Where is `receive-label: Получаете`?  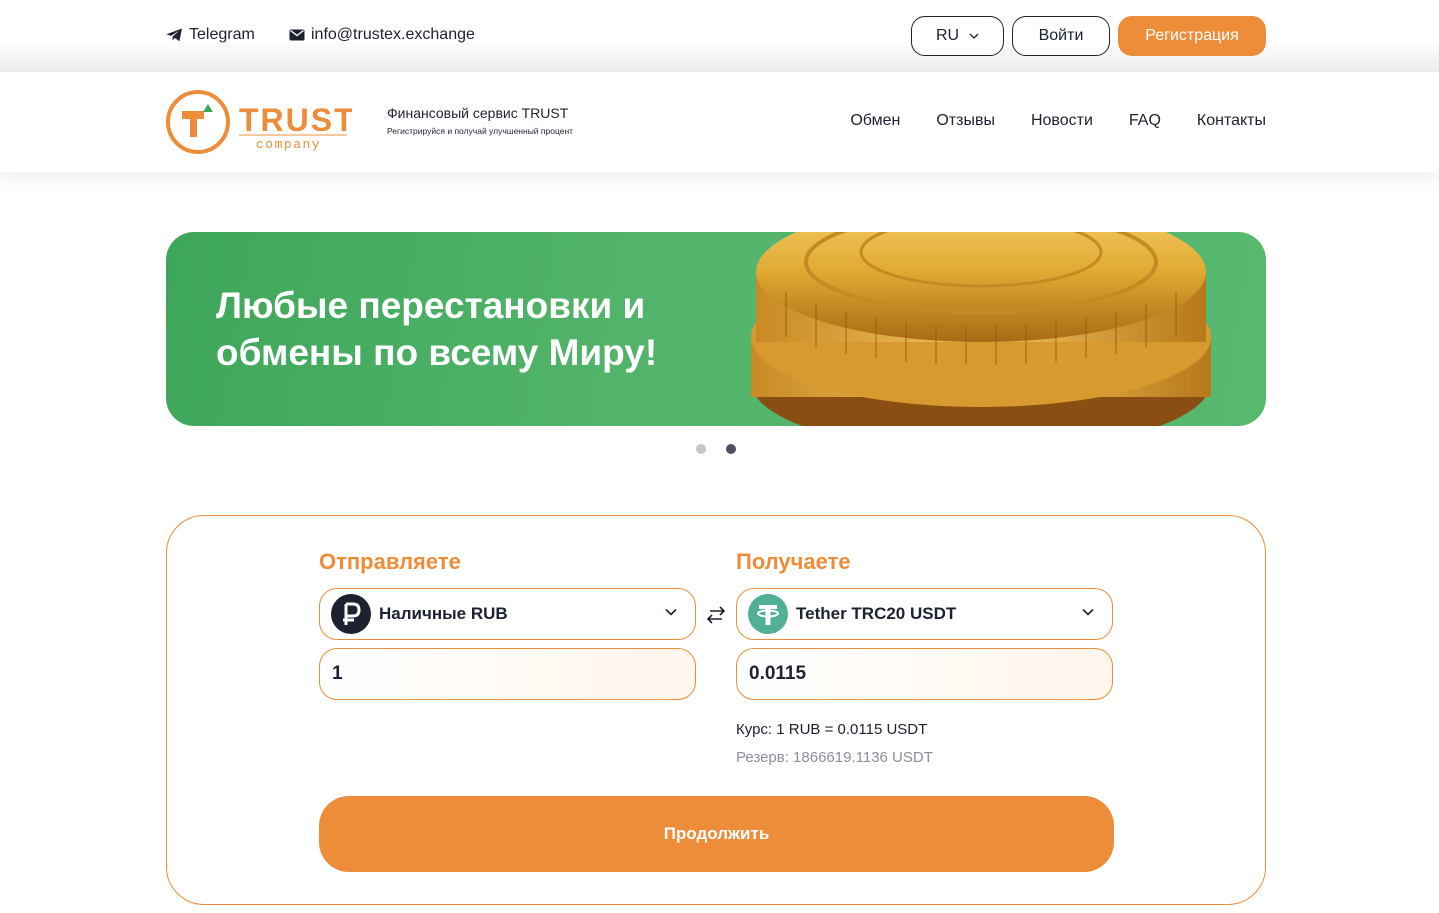
receive-label: Получаете is located at coordinates (793, 561).